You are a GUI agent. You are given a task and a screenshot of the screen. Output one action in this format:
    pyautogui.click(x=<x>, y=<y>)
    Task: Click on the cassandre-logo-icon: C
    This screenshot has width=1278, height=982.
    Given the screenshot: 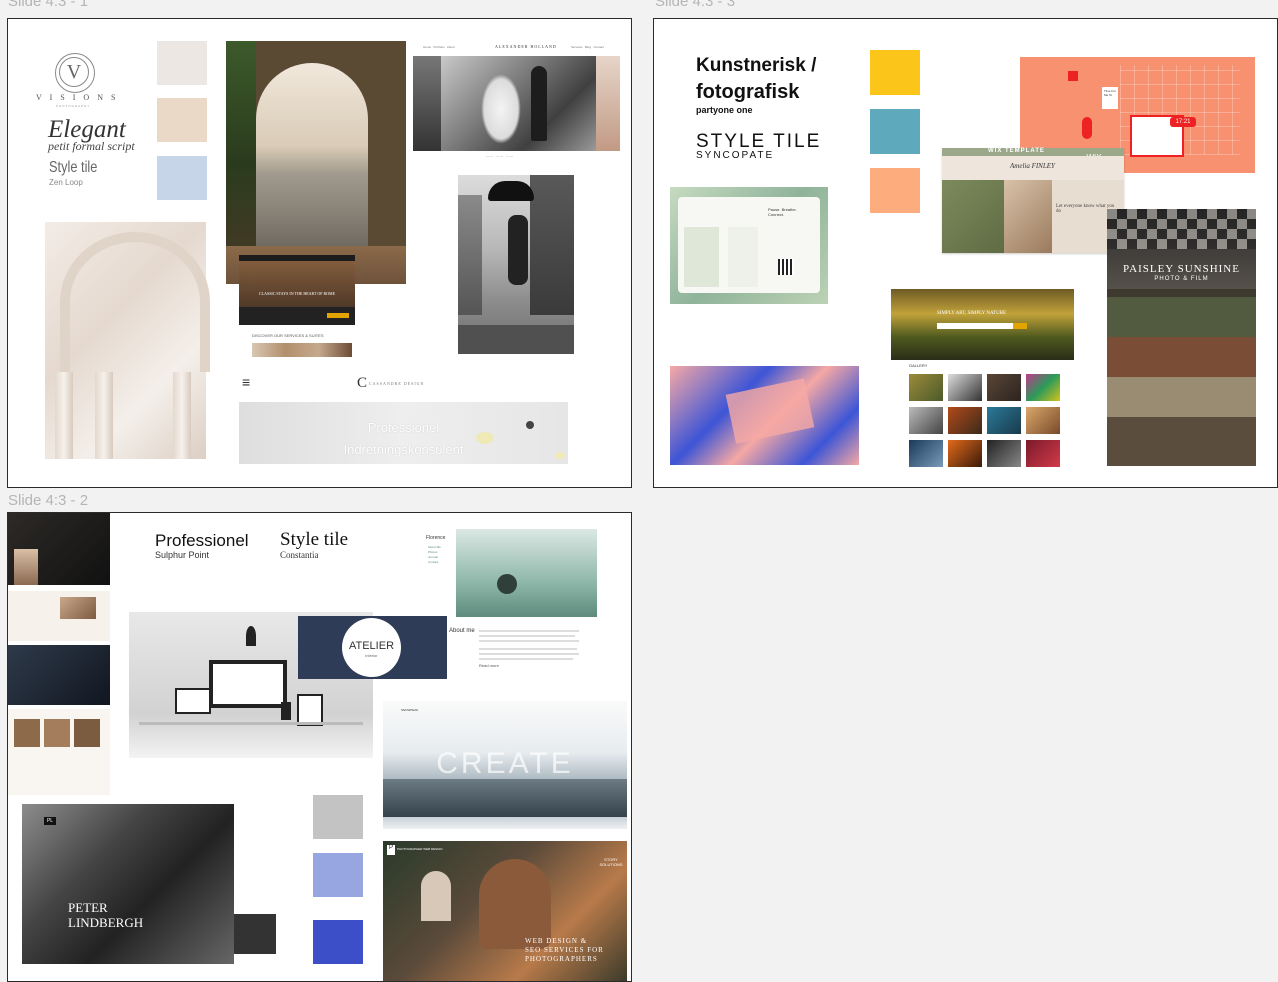 What is the action you would take?
    pyautogui.click(x=362, y=383)
    